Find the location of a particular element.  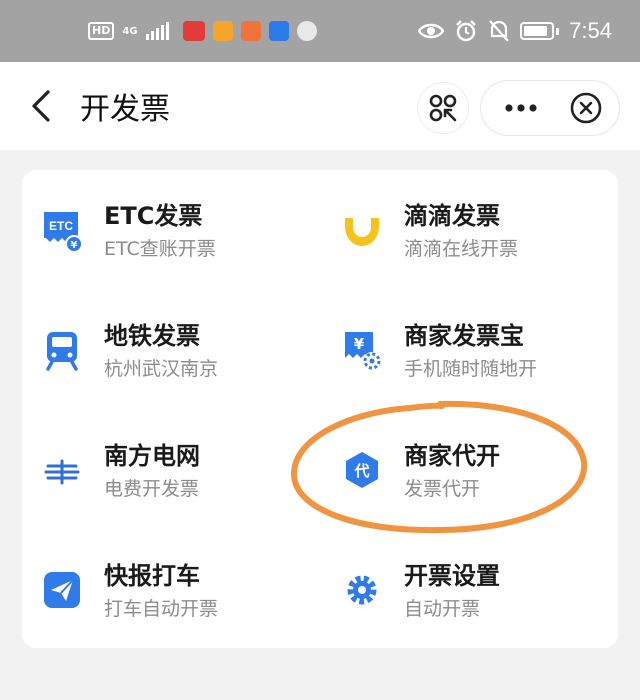

nav-bar: 开发票 is located at coordinates (320, 106).